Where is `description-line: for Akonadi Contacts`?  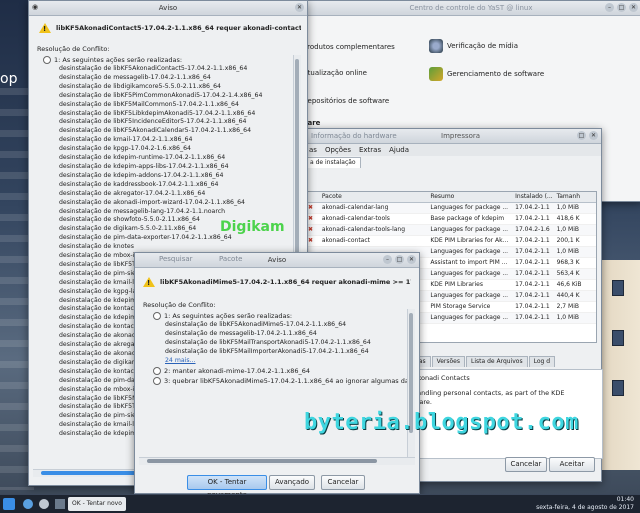
description-line: for Akonadi Contacts is located at coordinates (436, 378).